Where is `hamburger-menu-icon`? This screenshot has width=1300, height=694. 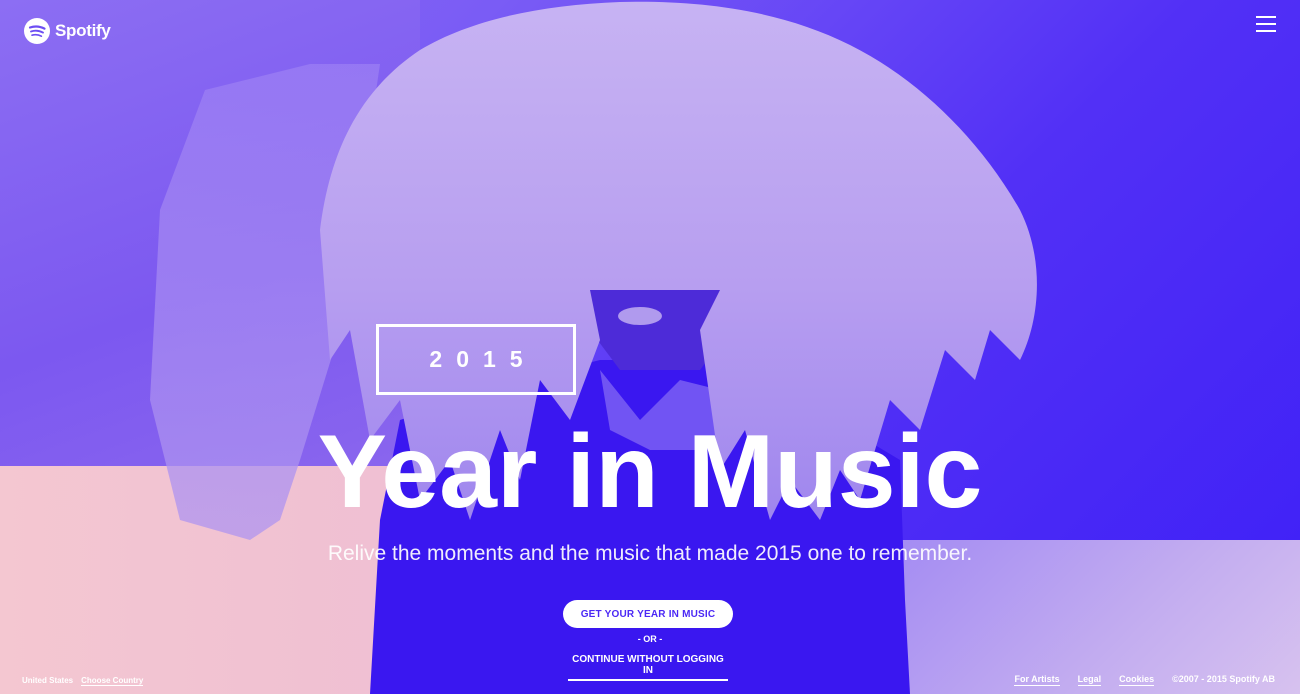 hamburger-menu-icon is located at coordinates (1266, 24).